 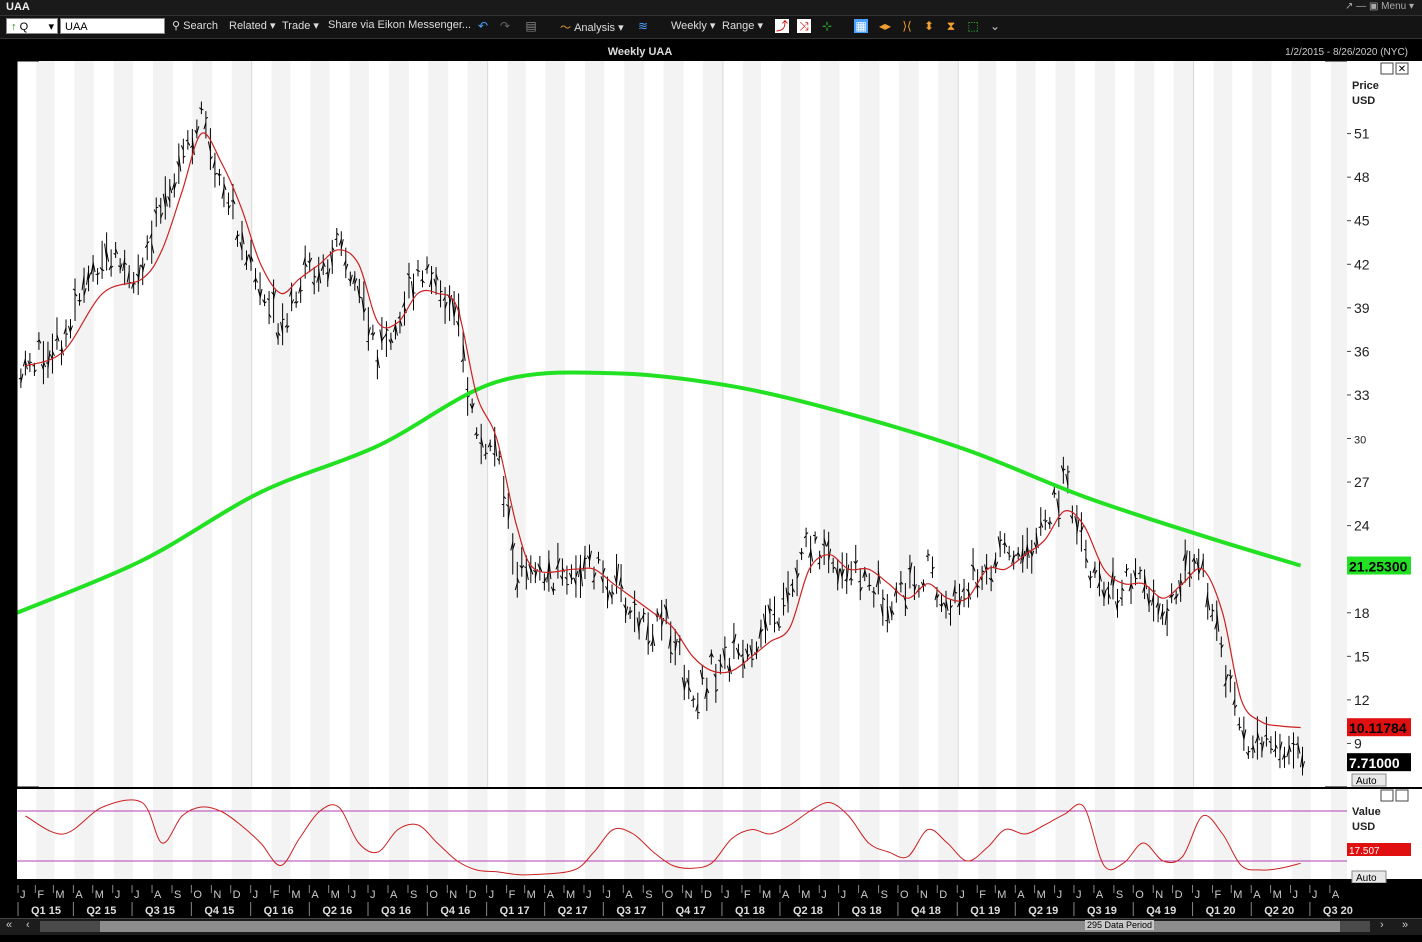 I want to click on range-label: Range, so click(x=738, y=26).